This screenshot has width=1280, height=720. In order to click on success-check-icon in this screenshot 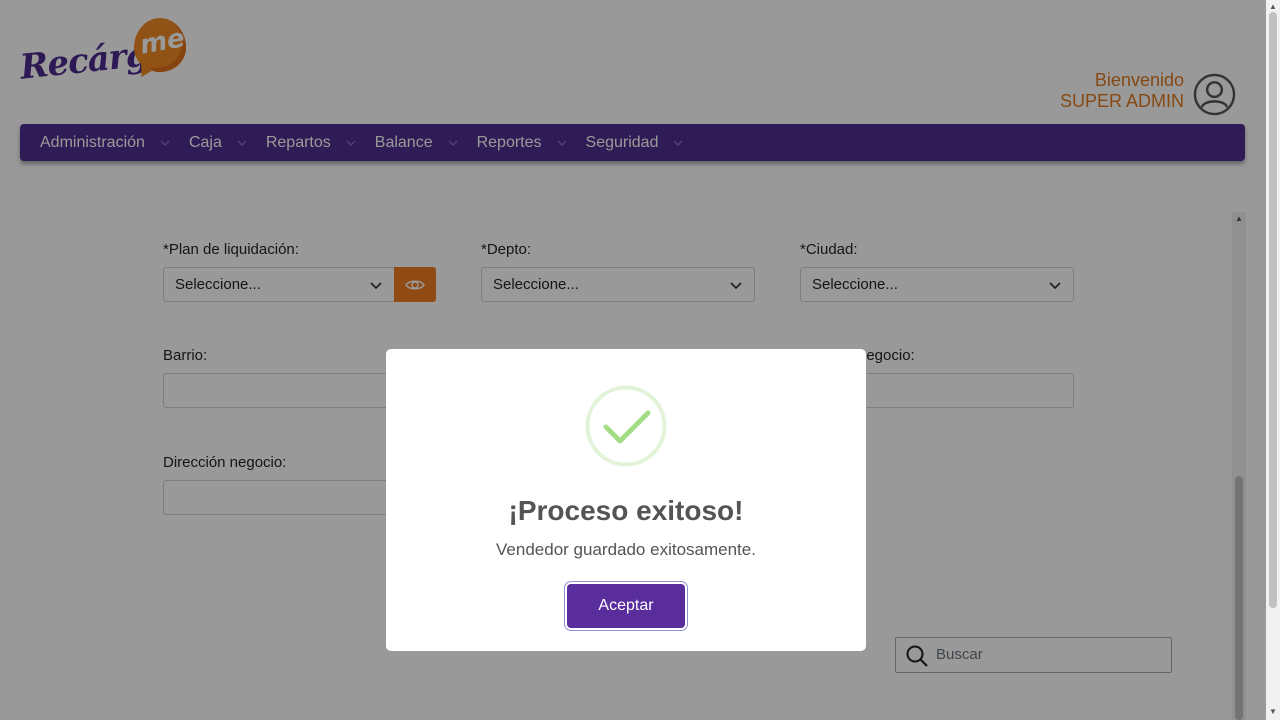, I will do `click(626, 426)`.